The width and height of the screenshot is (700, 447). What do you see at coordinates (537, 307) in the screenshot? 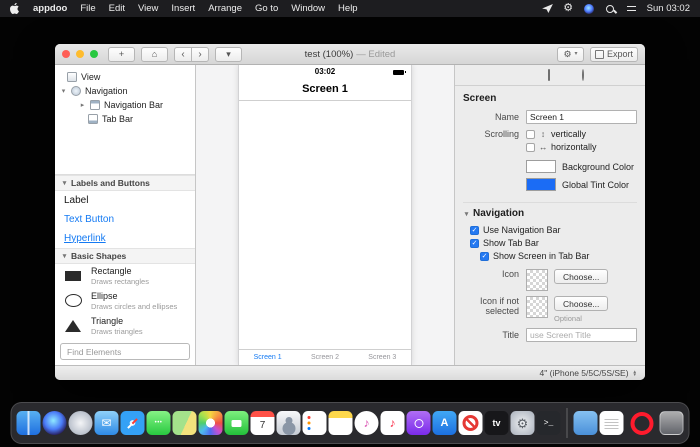
I see `unselected-icon-well` at bounding box center [537, 307].